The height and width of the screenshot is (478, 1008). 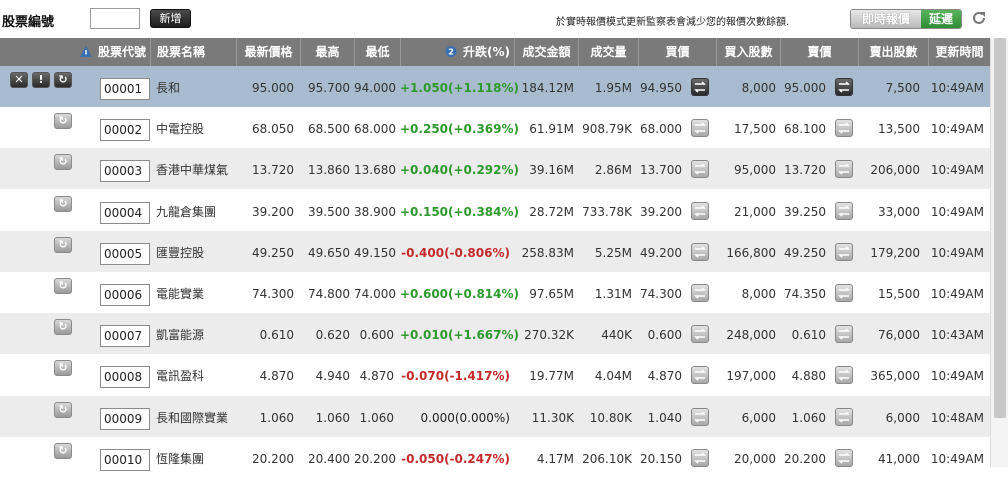 What do you see at coordinates (941, 19) in the screenshot?
I see `delayed-mode-option: 延遲` at bounding box center [941, 19].